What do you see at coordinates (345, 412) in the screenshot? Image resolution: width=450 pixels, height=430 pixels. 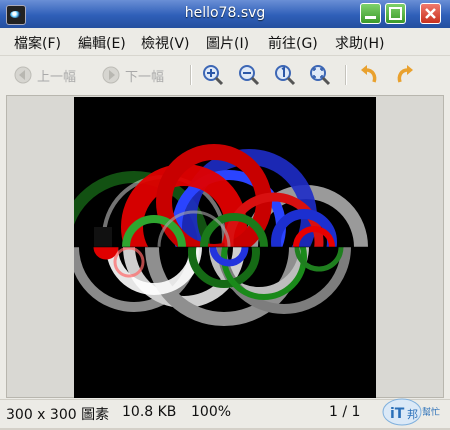 I see `image-position: 1 / 1` at bounding box center [345, 412].